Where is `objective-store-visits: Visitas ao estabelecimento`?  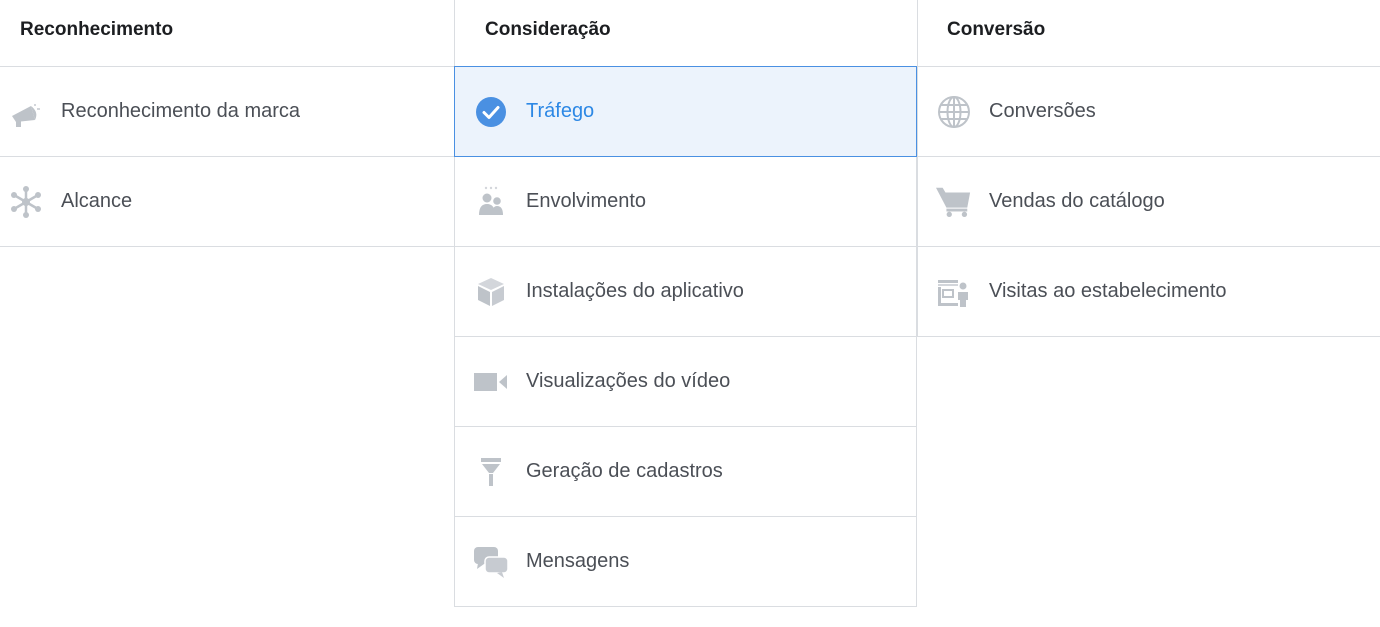
objective-store-visits: Visitas ao estabelecimento is located at coordinates (1148, 292).